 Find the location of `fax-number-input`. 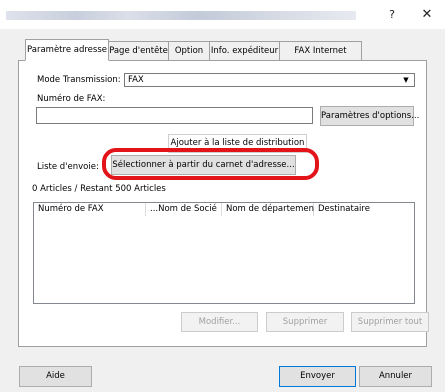

fax-number-input is located at coordinates (174, 115).